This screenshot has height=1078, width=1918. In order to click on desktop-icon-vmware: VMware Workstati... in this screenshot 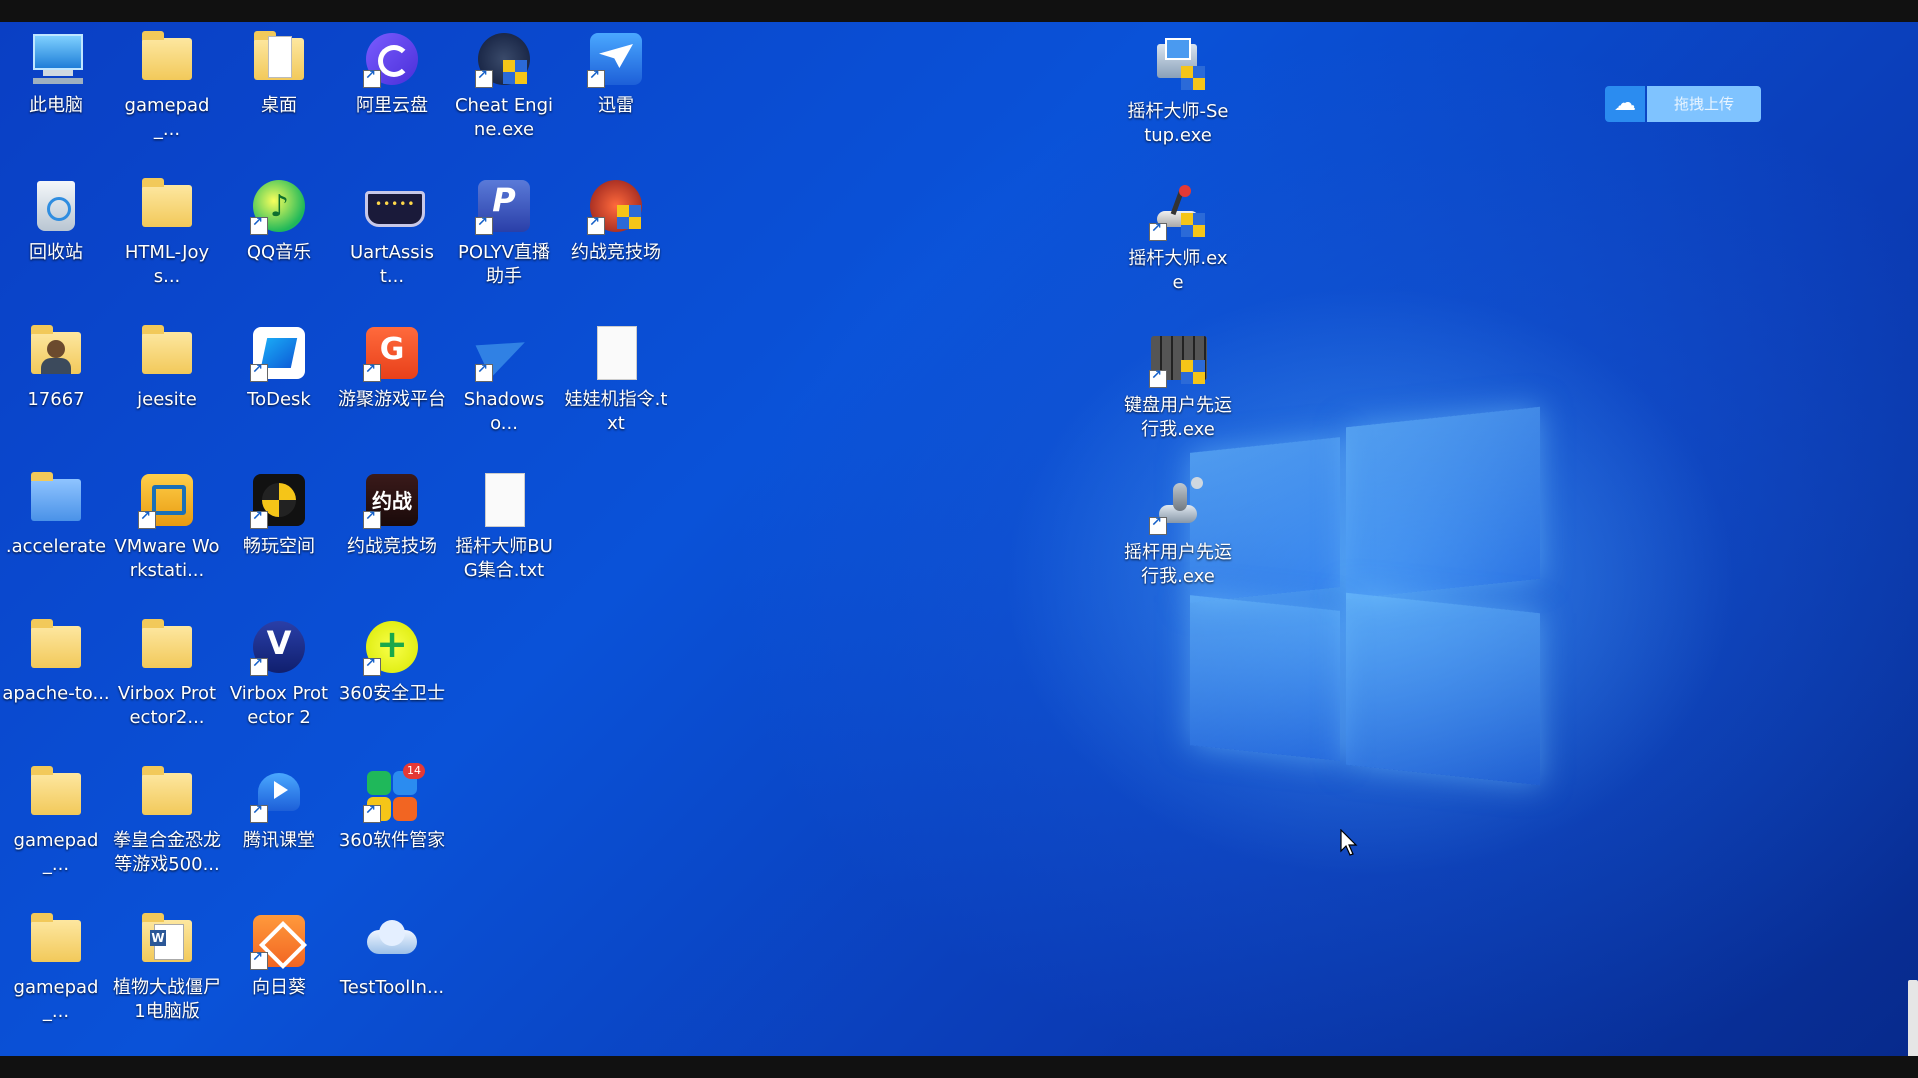, I will do `click(167, 526)`.